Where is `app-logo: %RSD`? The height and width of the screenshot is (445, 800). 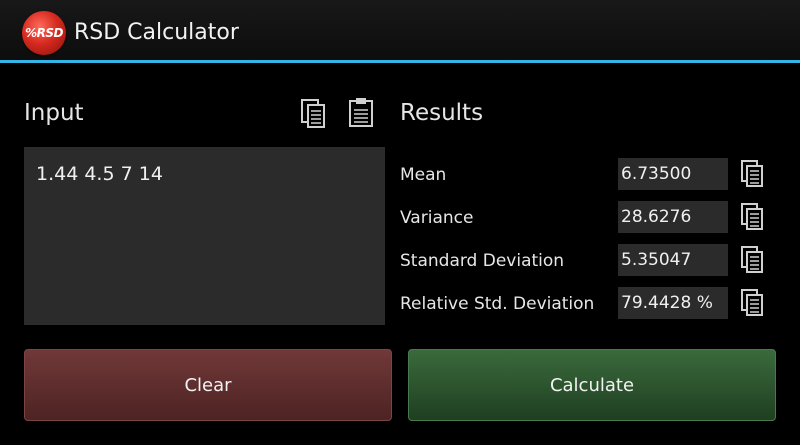
app-logo: %RSD is located at coordinates (44, 33).